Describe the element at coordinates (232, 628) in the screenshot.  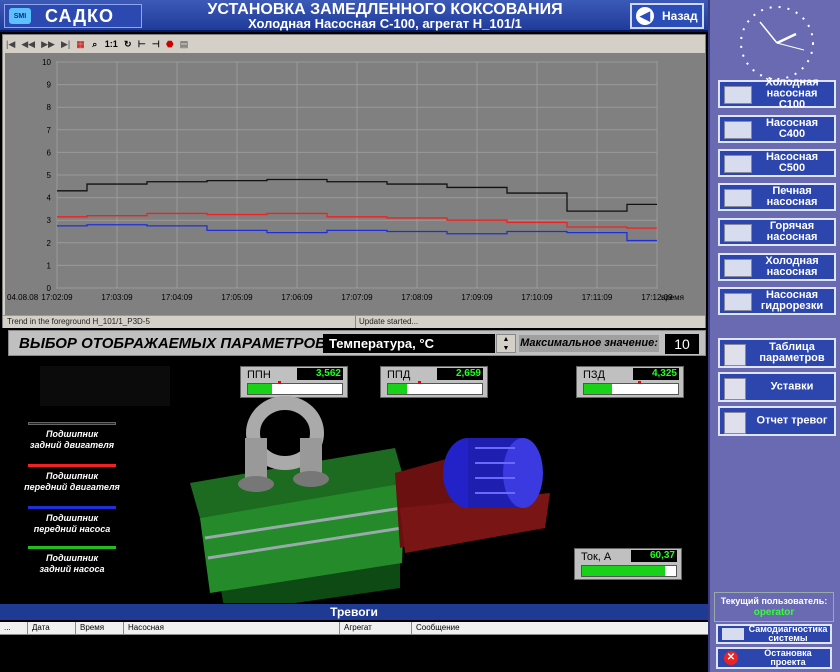
I see `alarms-column-header: Насосная` at that location.